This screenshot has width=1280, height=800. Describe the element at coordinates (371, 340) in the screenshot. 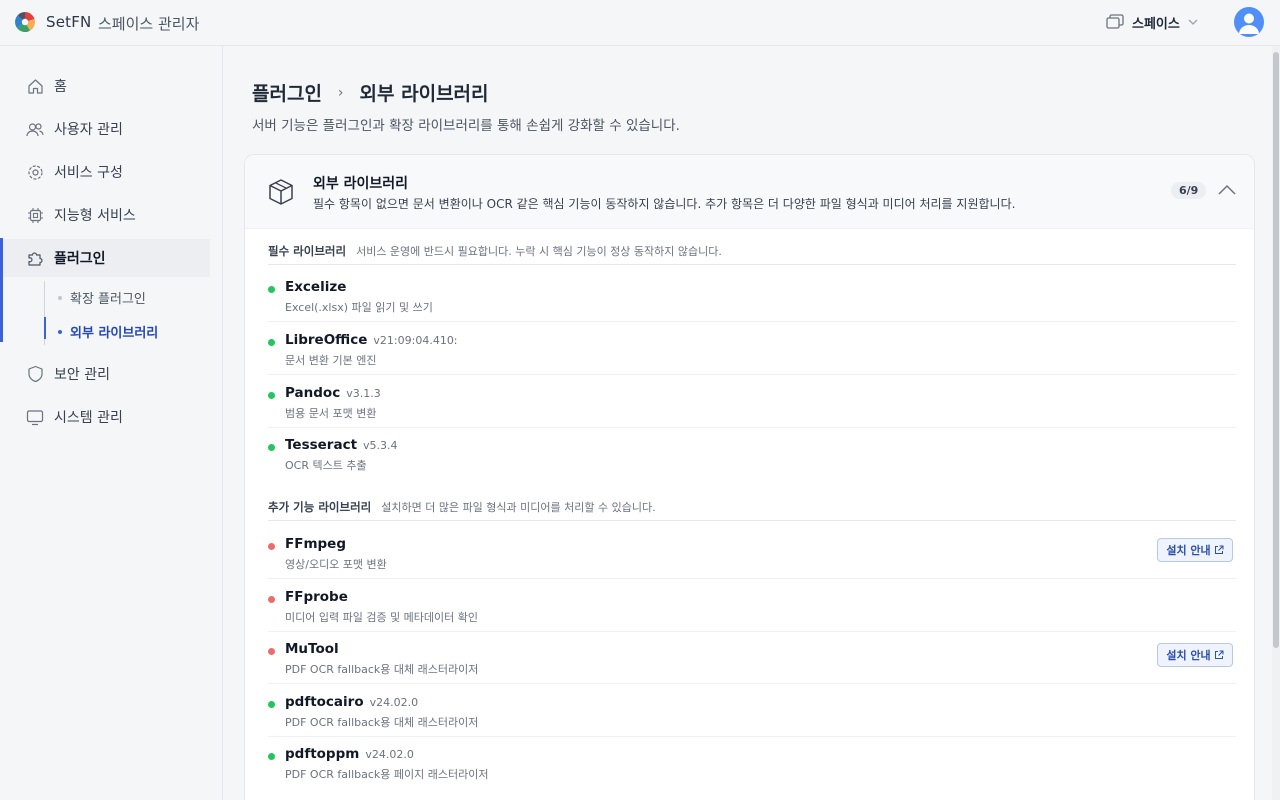

I see `library-name: LibreOffice v21:09:04.410:` at that location.